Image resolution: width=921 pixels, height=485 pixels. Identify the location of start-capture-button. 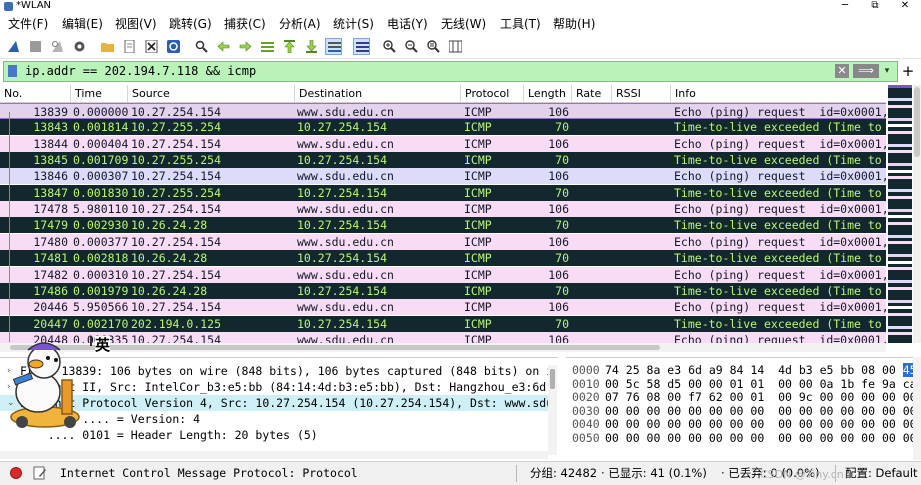
(13, 46).